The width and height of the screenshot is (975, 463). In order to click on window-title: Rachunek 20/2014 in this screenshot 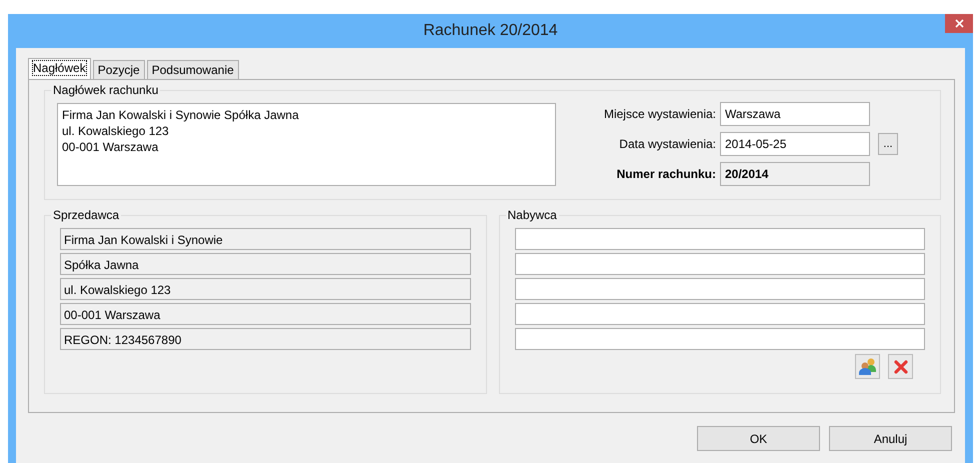, I will do `click(490, 31)`.